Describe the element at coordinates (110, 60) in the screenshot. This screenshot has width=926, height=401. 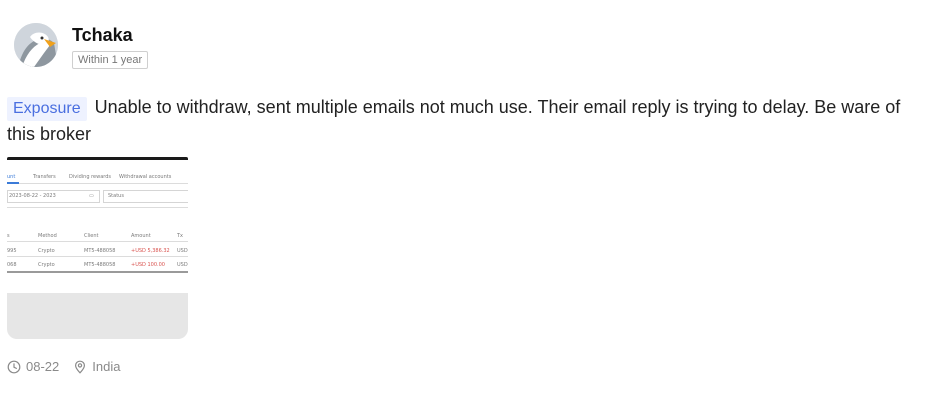
I see `time-badge: Within 1 year` at that location.